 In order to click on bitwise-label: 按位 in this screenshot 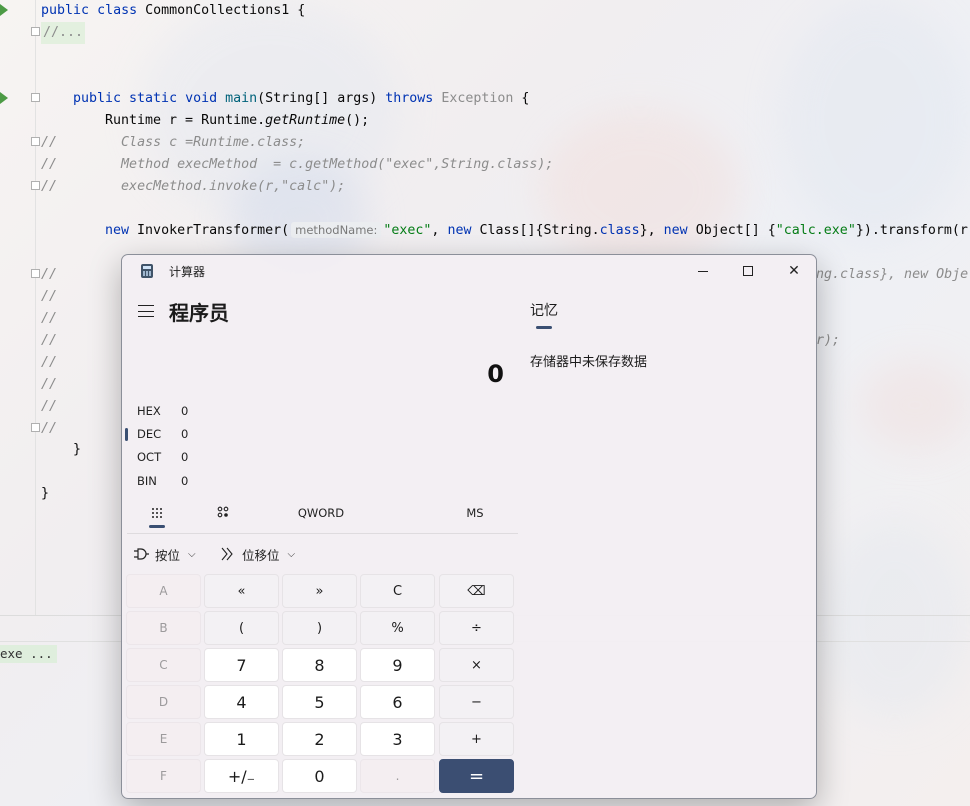, I will do `click(168, 555)`.